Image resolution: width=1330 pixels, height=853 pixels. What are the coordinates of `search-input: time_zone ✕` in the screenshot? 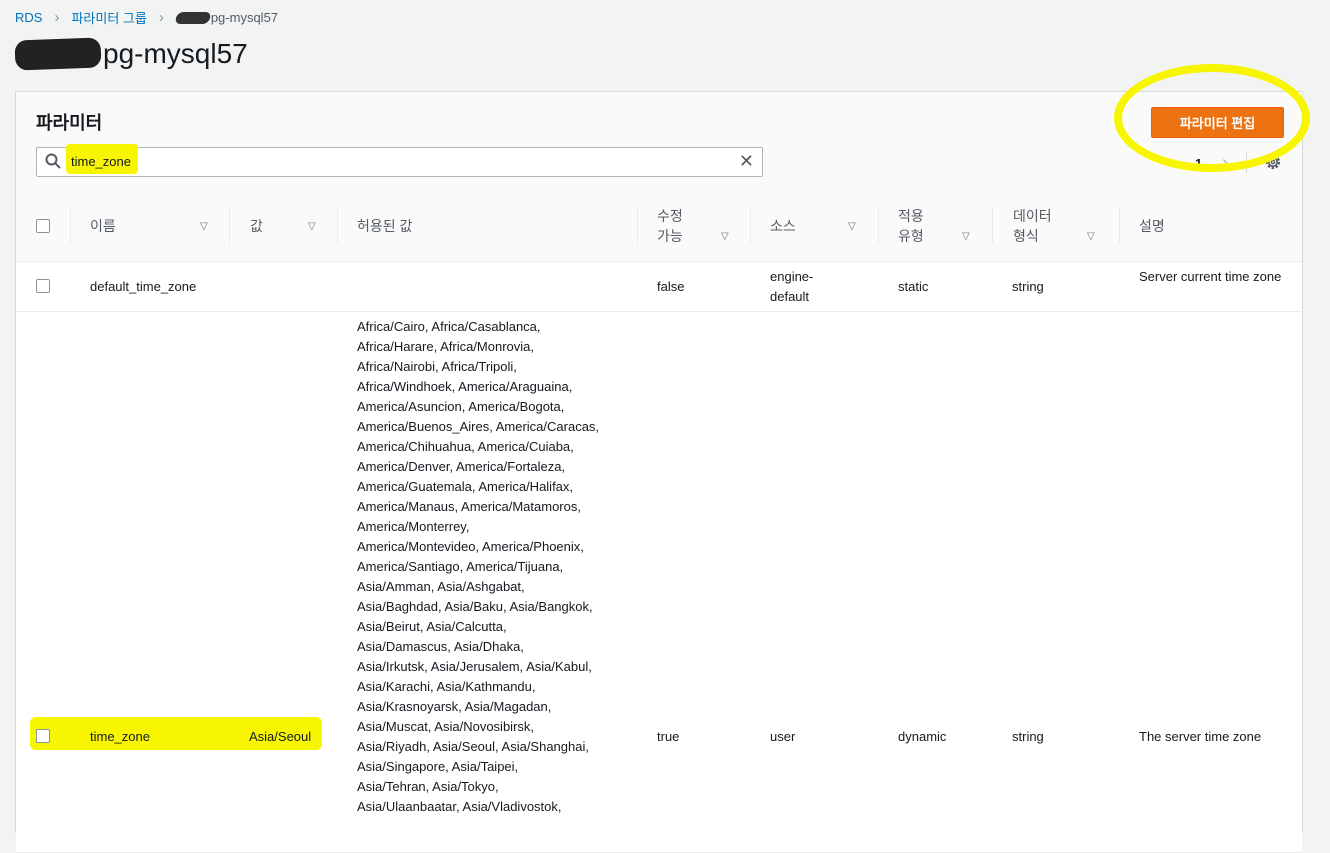 It's located at (399, 160).